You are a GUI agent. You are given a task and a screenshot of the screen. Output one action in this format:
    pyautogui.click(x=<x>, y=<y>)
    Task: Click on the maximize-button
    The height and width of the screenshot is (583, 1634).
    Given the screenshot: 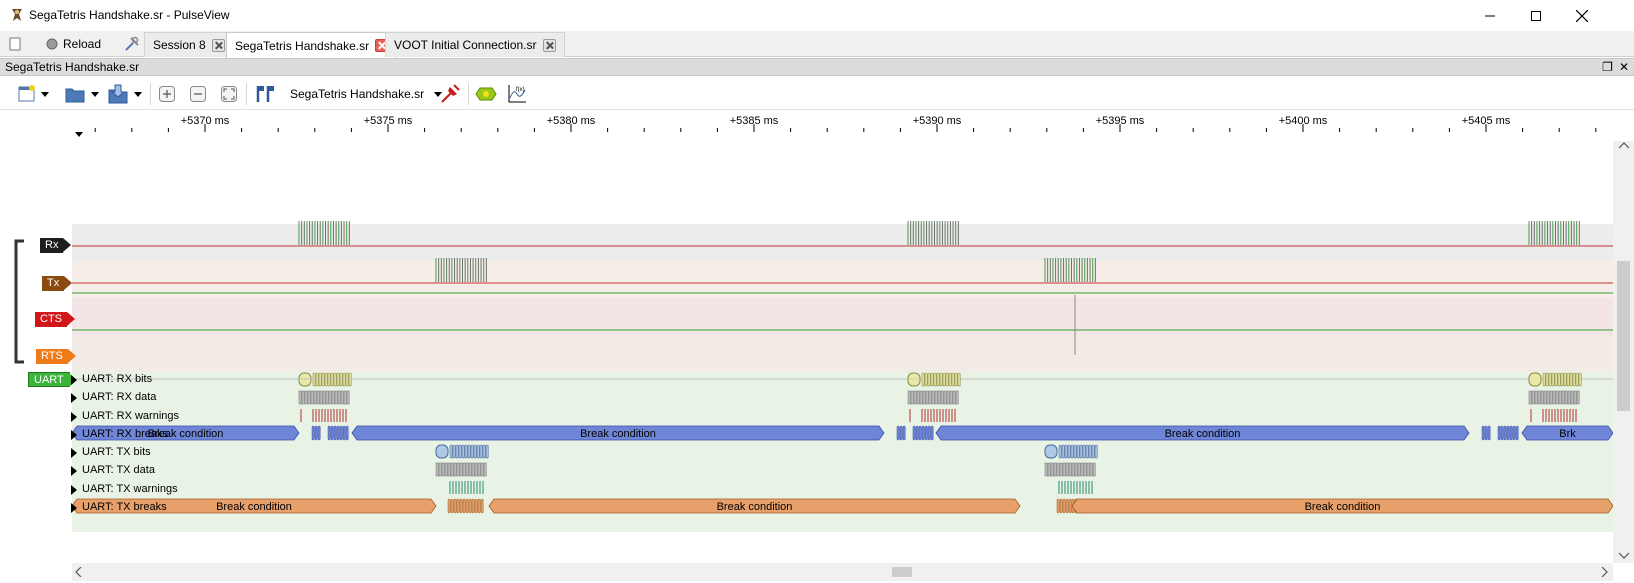 What is the action you would take?
    pyautogui.click(x=1536, y=15)
    